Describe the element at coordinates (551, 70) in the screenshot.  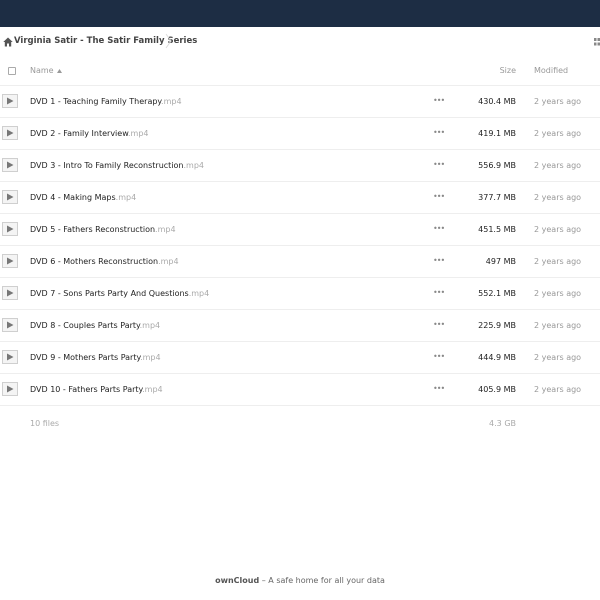
I see `column-header-modified: Modified` at that location.